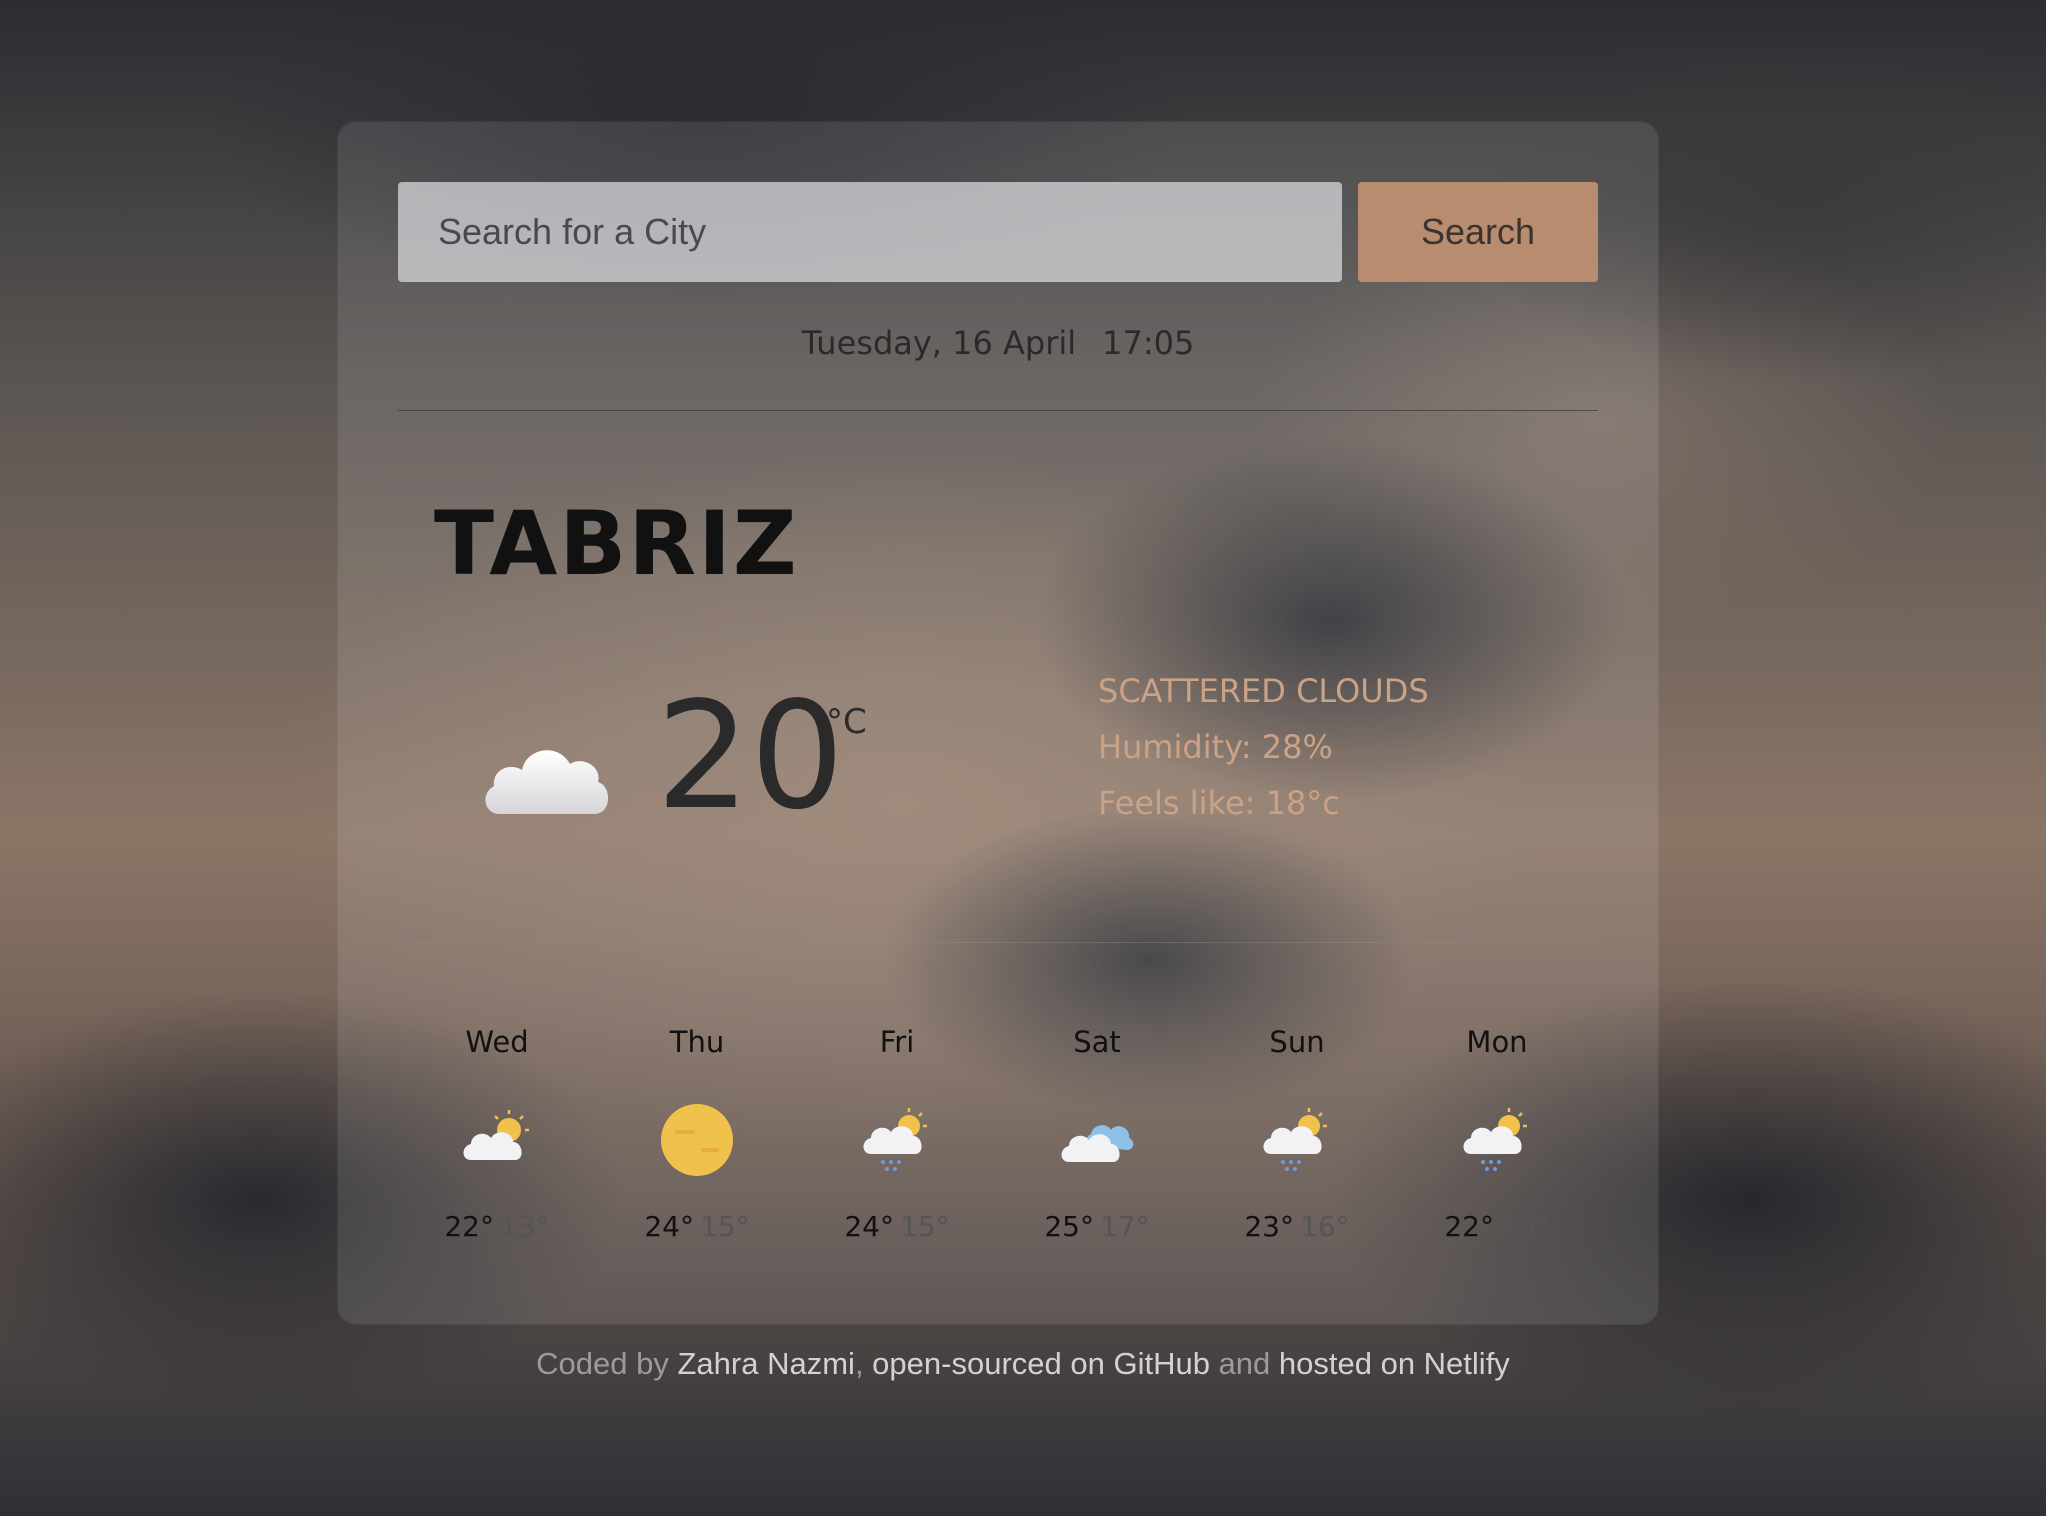 This screenshot has height=1516, width=2046. What do you see at coordinates (525, 1226) in the screenshot?
I see `forecast-min: 13°` at bounding box center [525, 1226].